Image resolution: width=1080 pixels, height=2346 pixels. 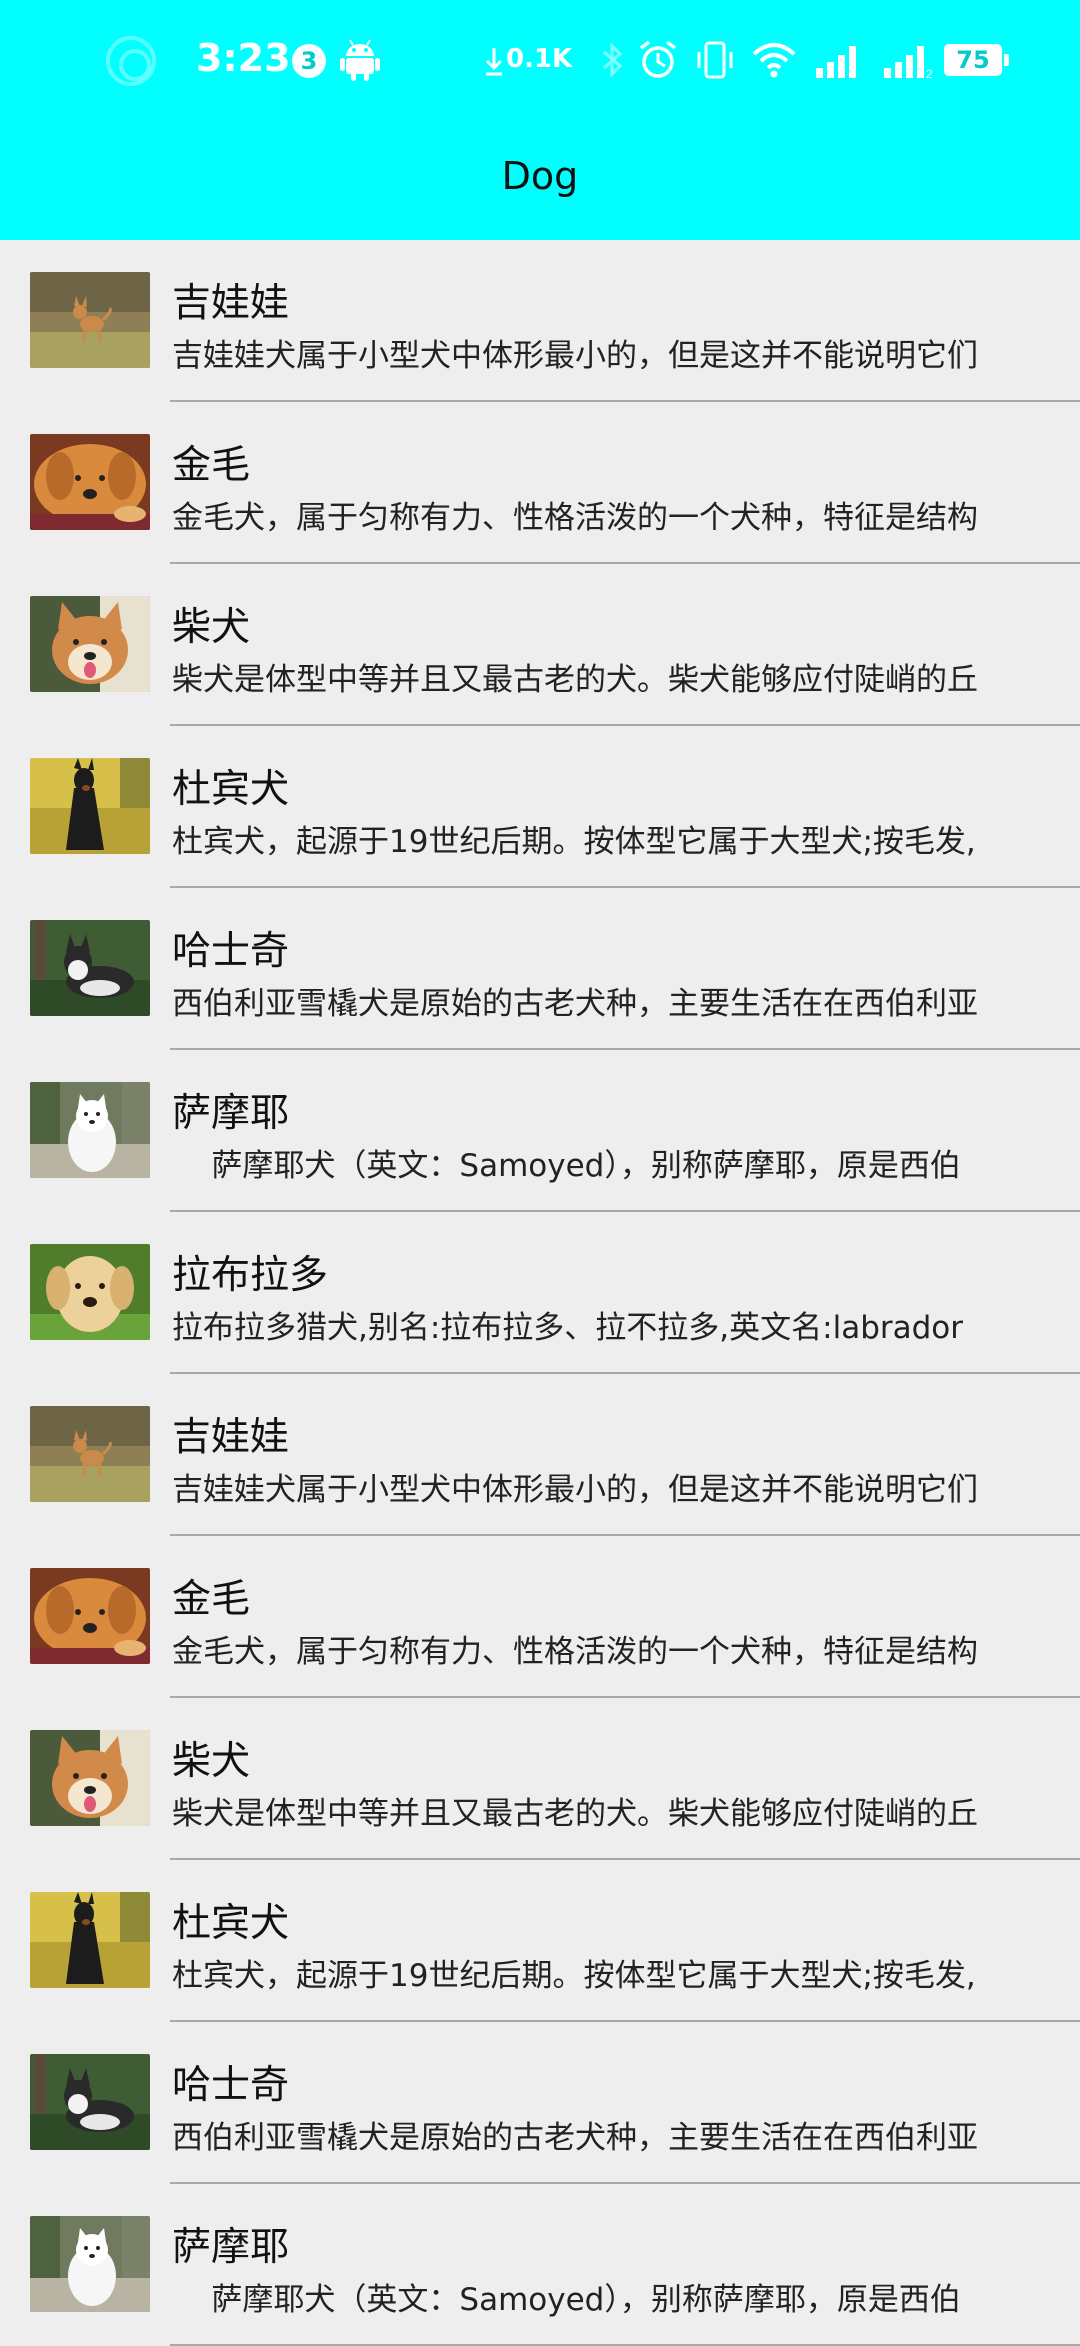 I want to click on app-bar: 3:23 3 0.1K 2 75 Dog, so click(x=540, y=120).